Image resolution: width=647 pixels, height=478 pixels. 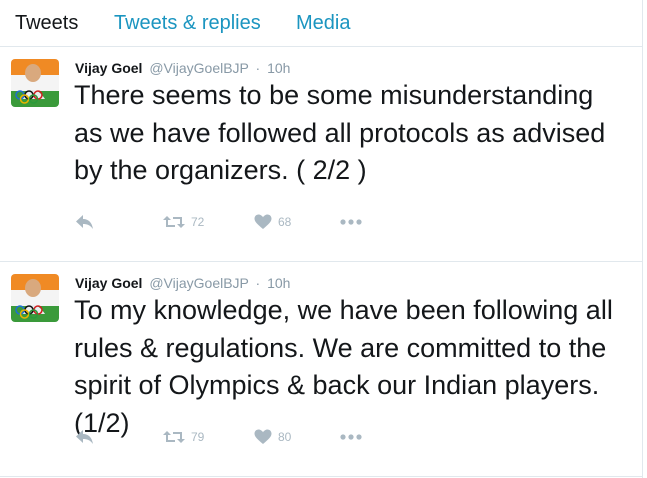 What do you see at coordinates (198, 437) in the screenshot?
I see `retweet-count: 79` at bounding box center [198, 437].